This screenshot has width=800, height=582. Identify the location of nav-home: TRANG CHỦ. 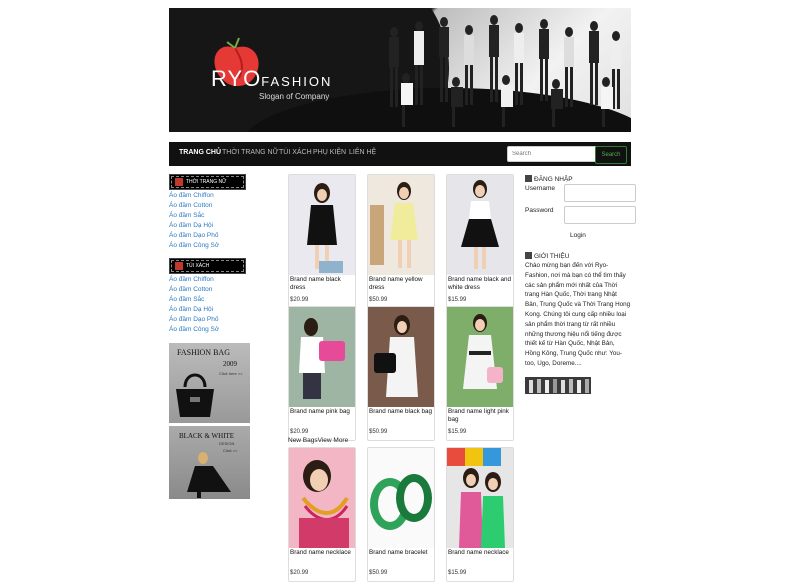
(200, 152).